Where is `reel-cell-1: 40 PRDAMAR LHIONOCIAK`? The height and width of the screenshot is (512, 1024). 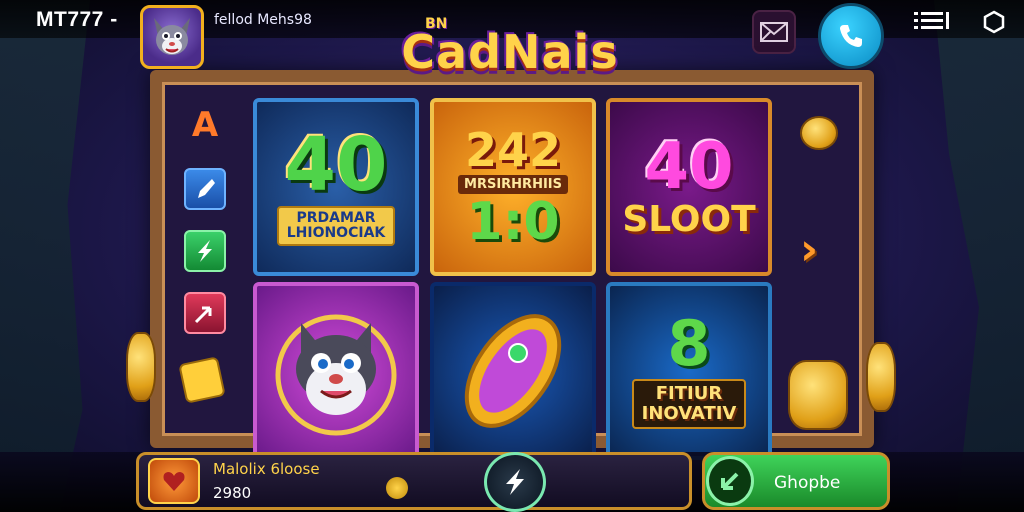
reel-cell-1: 40 PRDAMAR LHIONOCIAK is located at coordinates (336, 187).